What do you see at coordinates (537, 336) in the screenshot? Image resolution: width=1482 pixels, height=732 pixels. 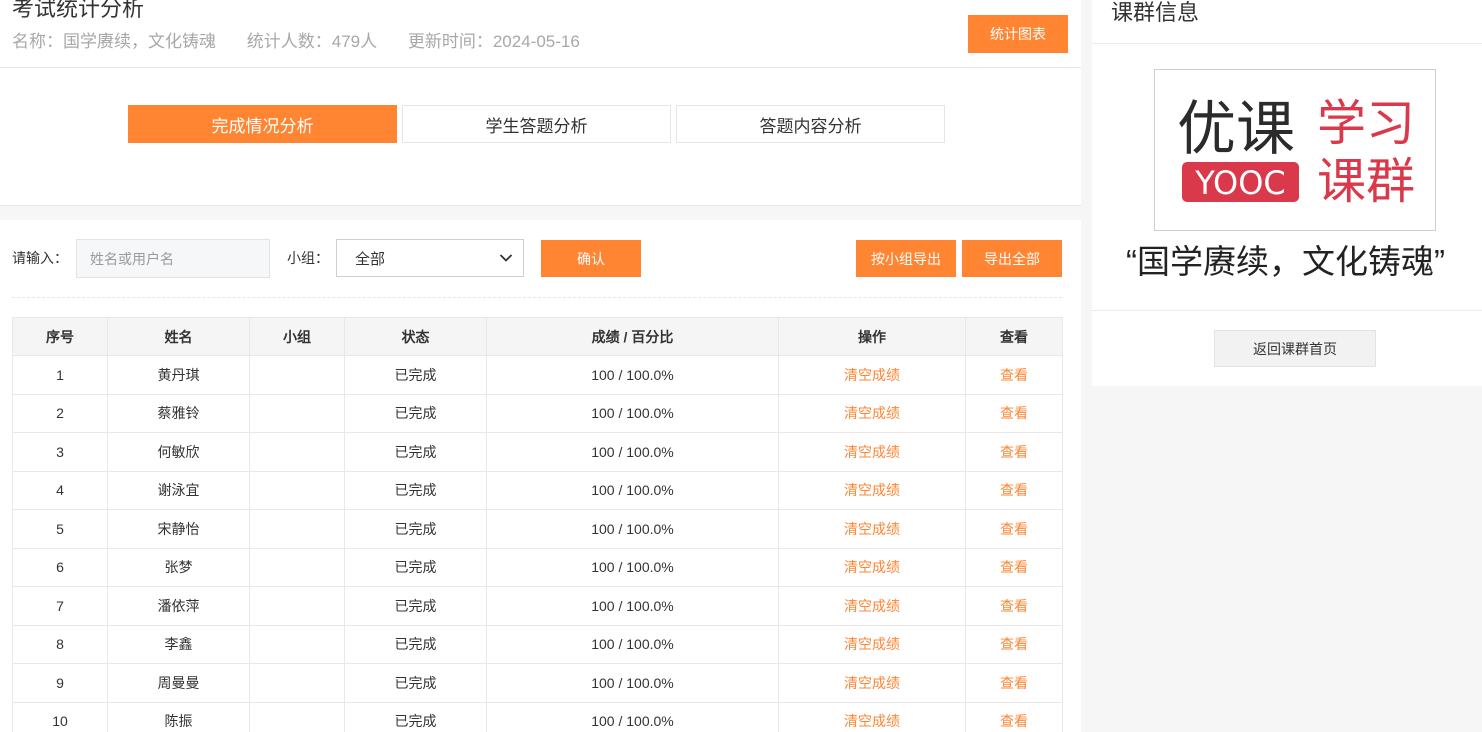 I see `table-header-row: 序号 姓名 小组 状态 成绩 / 百分比 操作 查看` at bounding box center [537, 336].